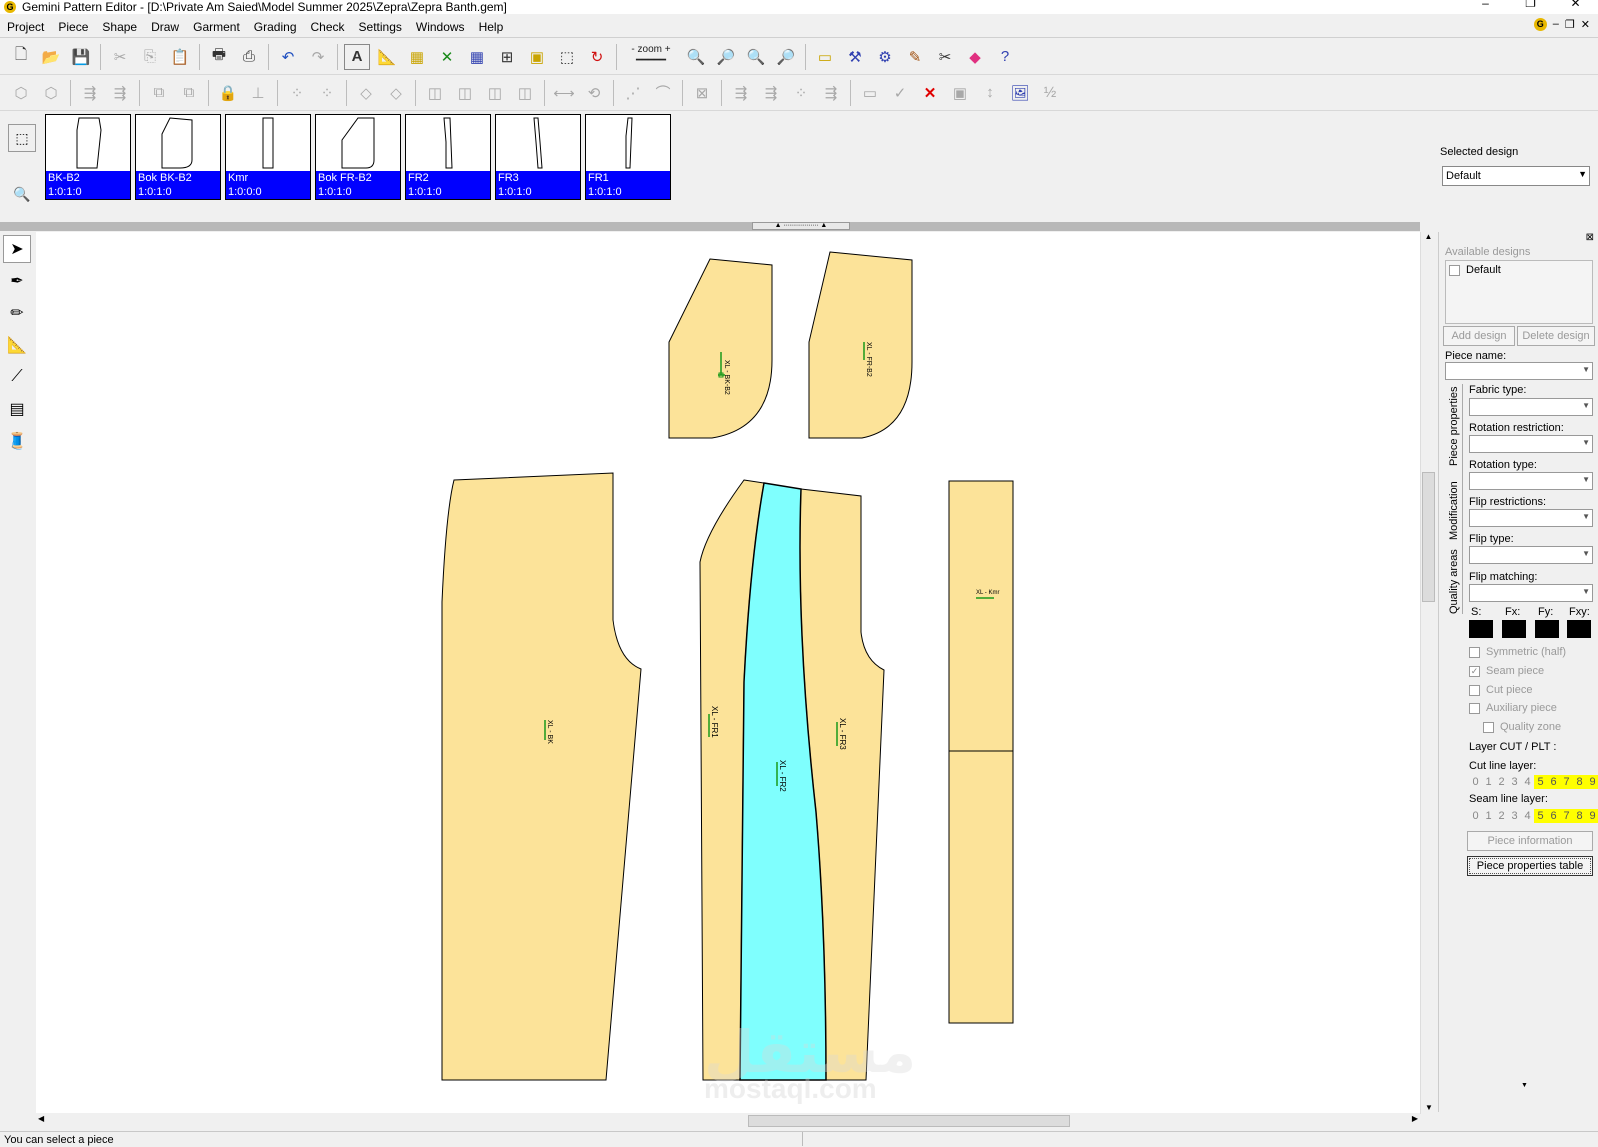  I want to click on splitter: ▲ ∙∙∙∙∙∙∙∙∙∙∙∙∙∙∙∙∙∙ ▲, so click(710, 226).